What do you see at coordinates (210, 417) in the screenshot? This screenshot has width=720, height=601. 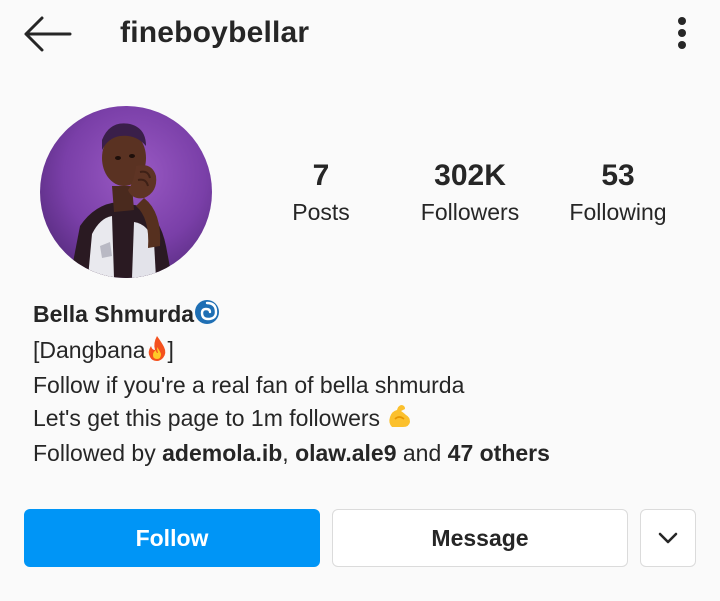 I see `bio-line-3-text: Let's get this page to 1m followers` at bounding box center [210, 417].